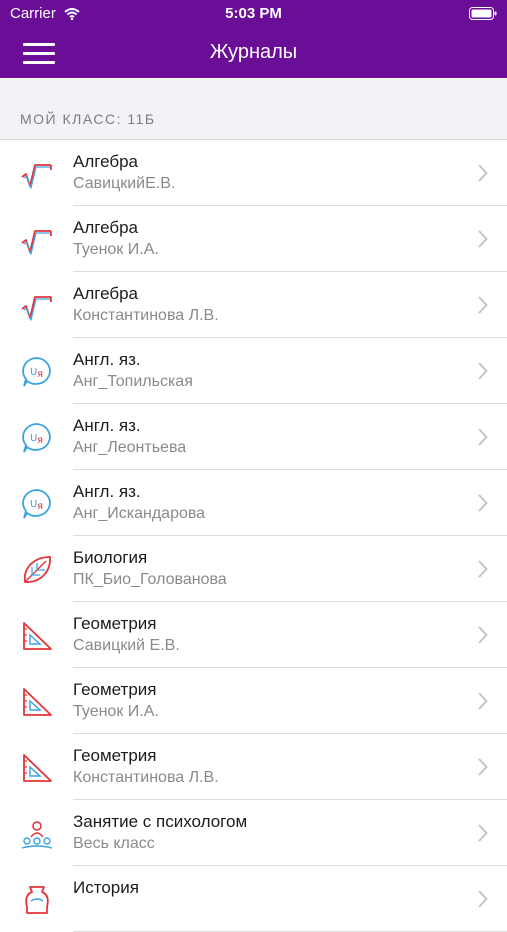 This screenshot has width=507, height=932. I want to click on list-item: Алгебра СавицкийЕ.В., so click(253, 173).